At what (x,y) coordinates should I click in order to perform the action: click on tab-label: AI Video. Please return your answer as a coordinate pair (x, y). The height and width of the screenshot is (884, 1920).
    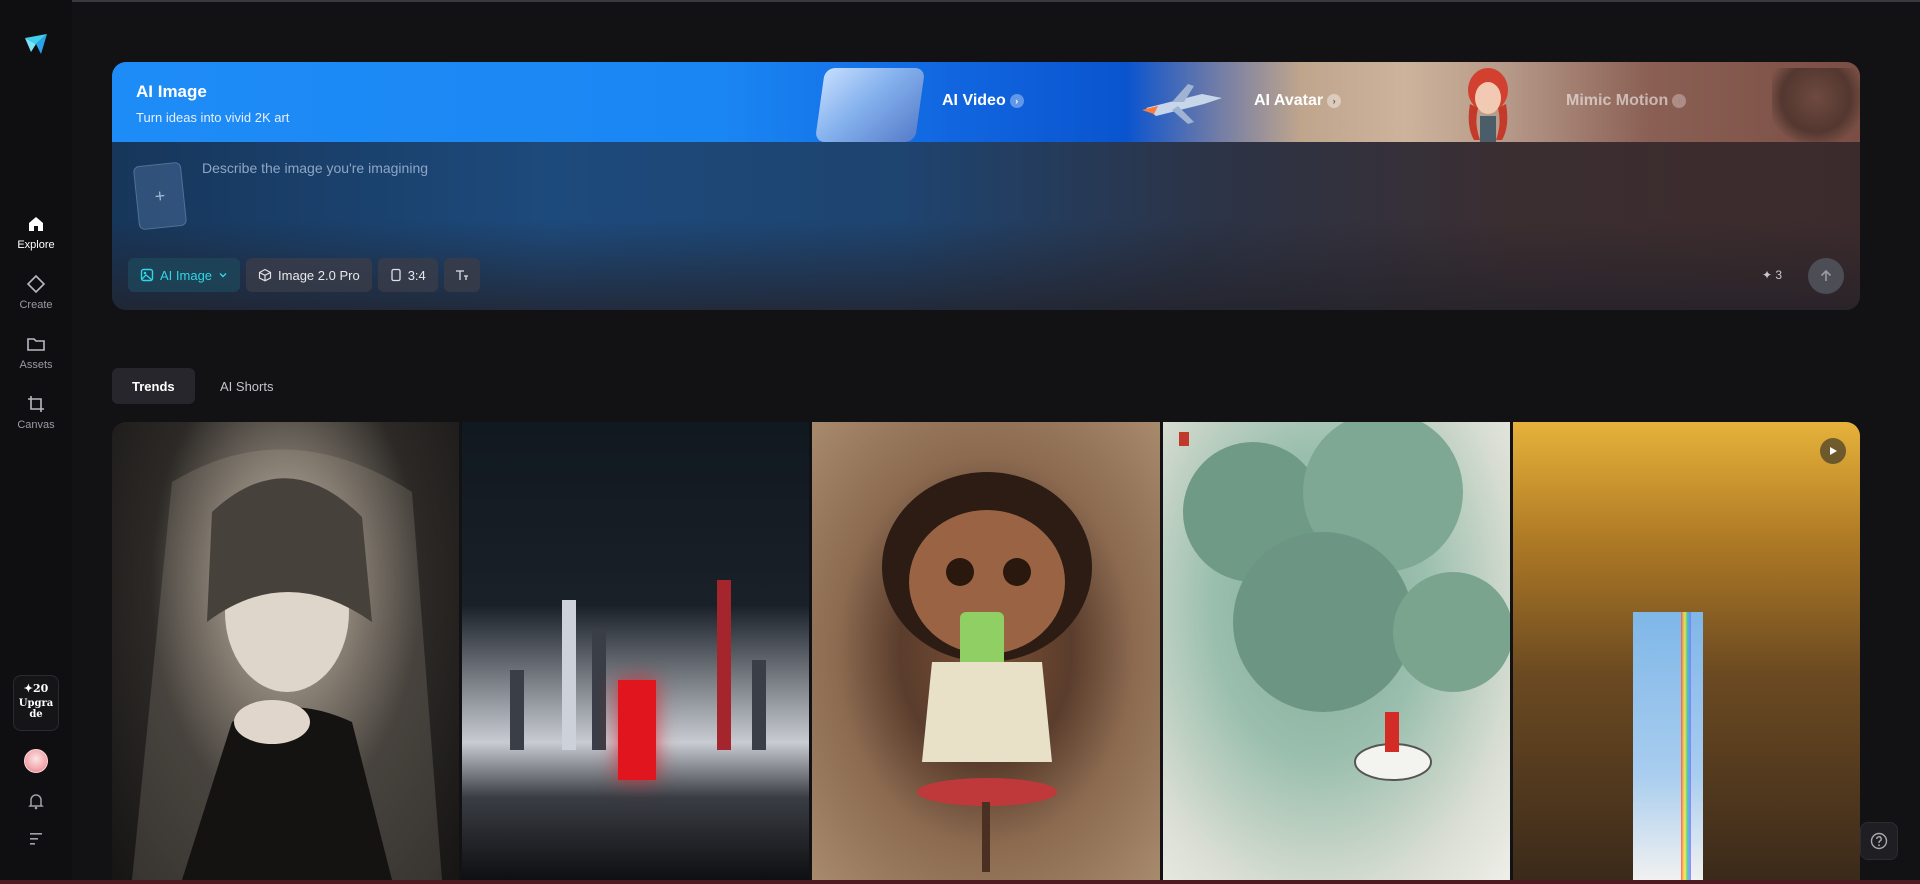
    Looking at the image, I should click on (974, 100).